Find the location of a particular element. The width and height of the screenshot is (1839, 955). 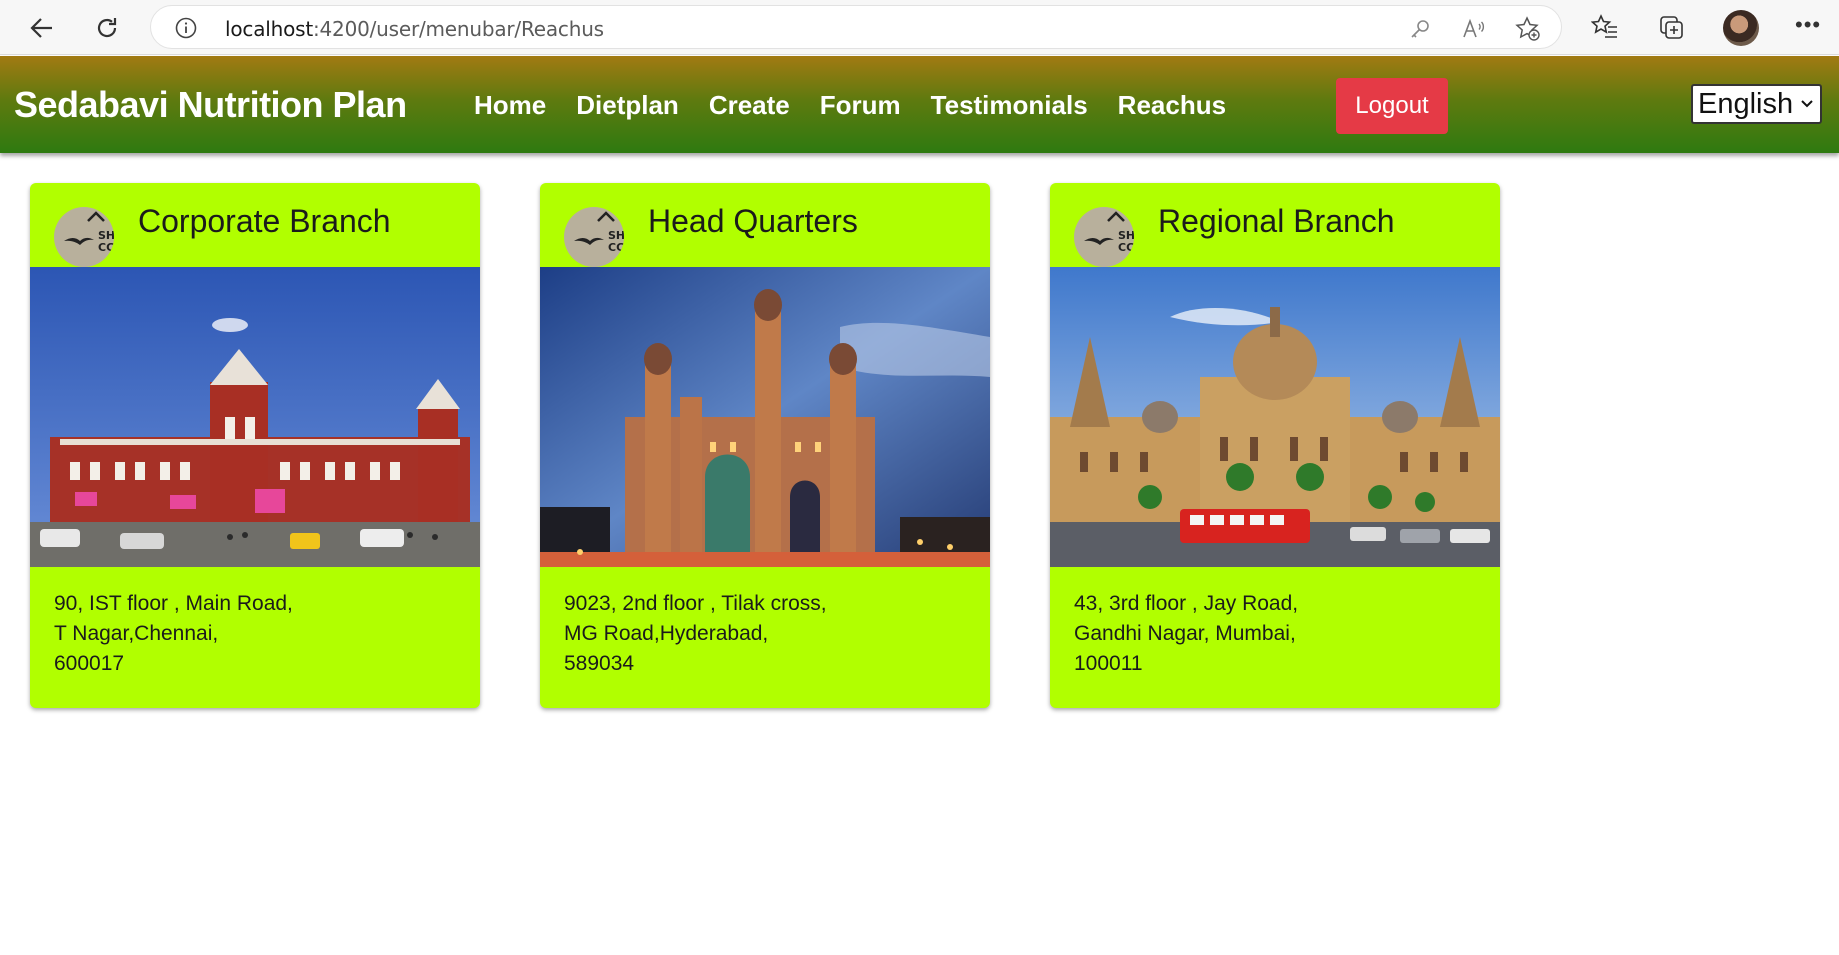

info-icon is located at coordinates (186, 28).